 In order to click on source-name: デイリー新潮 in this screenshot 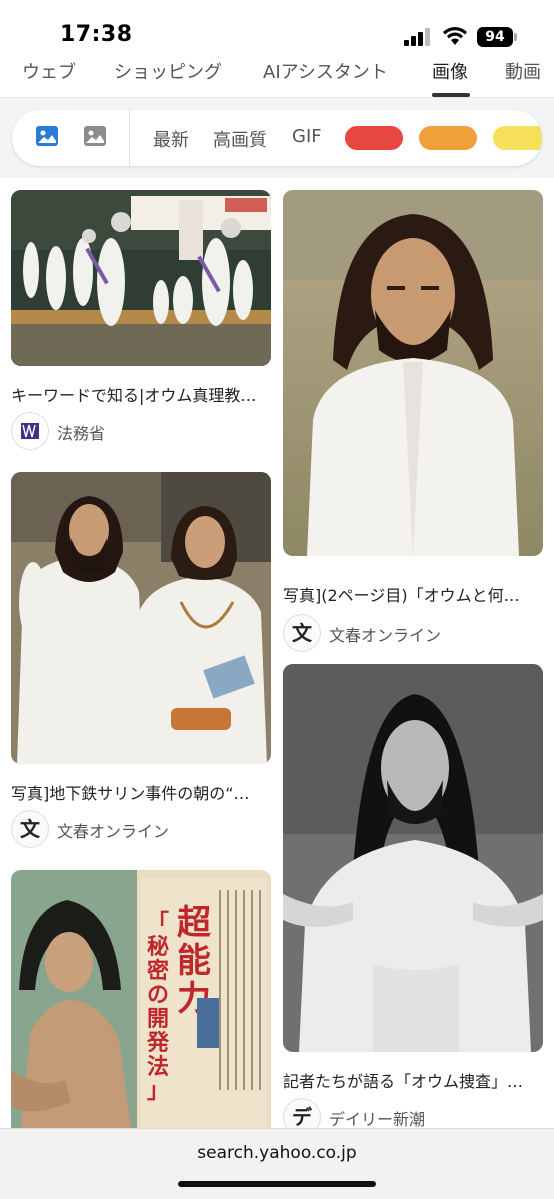, I will do `click(377, 1119)`.